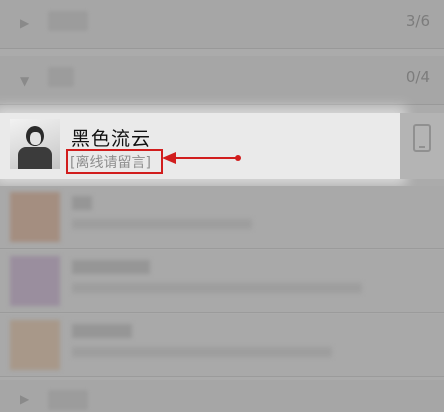  What do you see at coordinates (35, 144) in the screenshot?
I see `avatar` at bounding box center [35, 144].